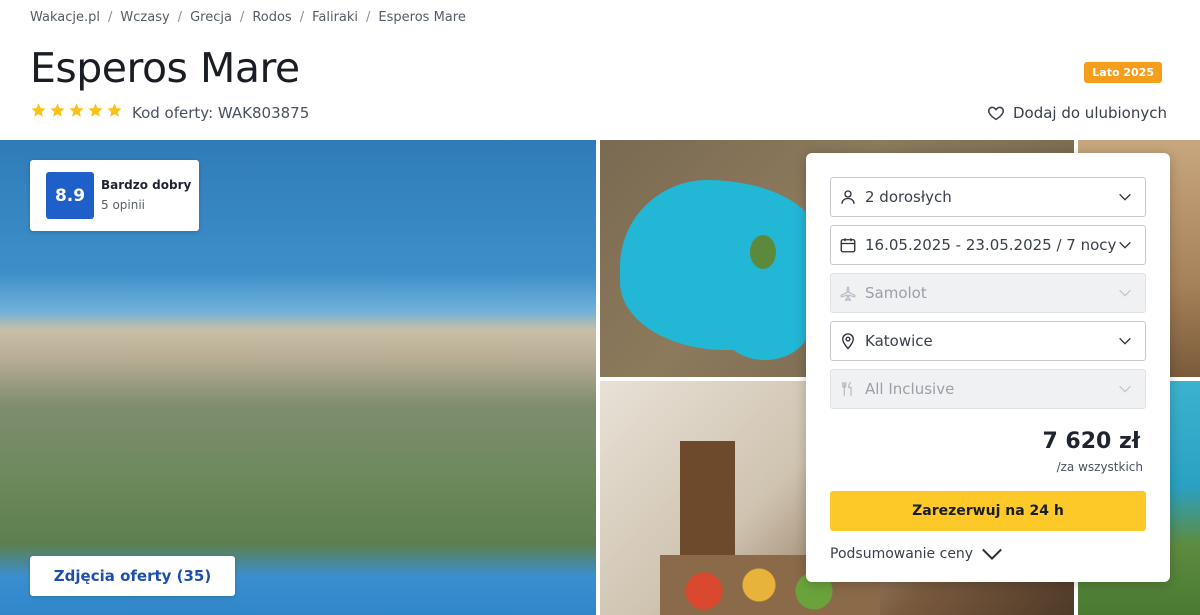 The width and height of the screenshot is (1200, 615). I want to click on board-select: All Inclusive, so click(988, 389).